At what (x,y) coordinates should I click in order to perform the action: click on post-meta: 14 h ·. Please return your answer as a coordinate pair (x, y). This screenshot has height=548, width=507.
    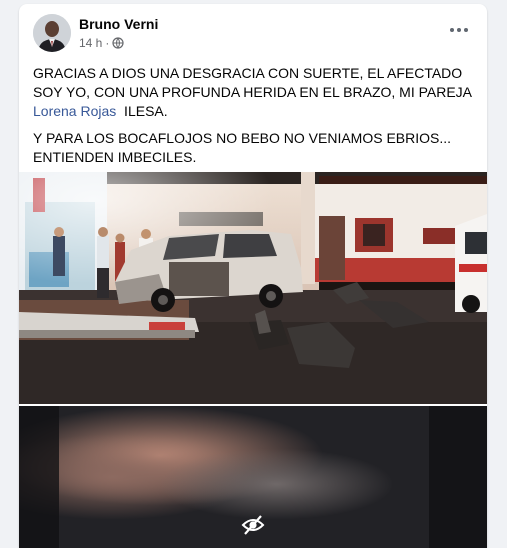
    Looking at the image, I should click on (101, 43).